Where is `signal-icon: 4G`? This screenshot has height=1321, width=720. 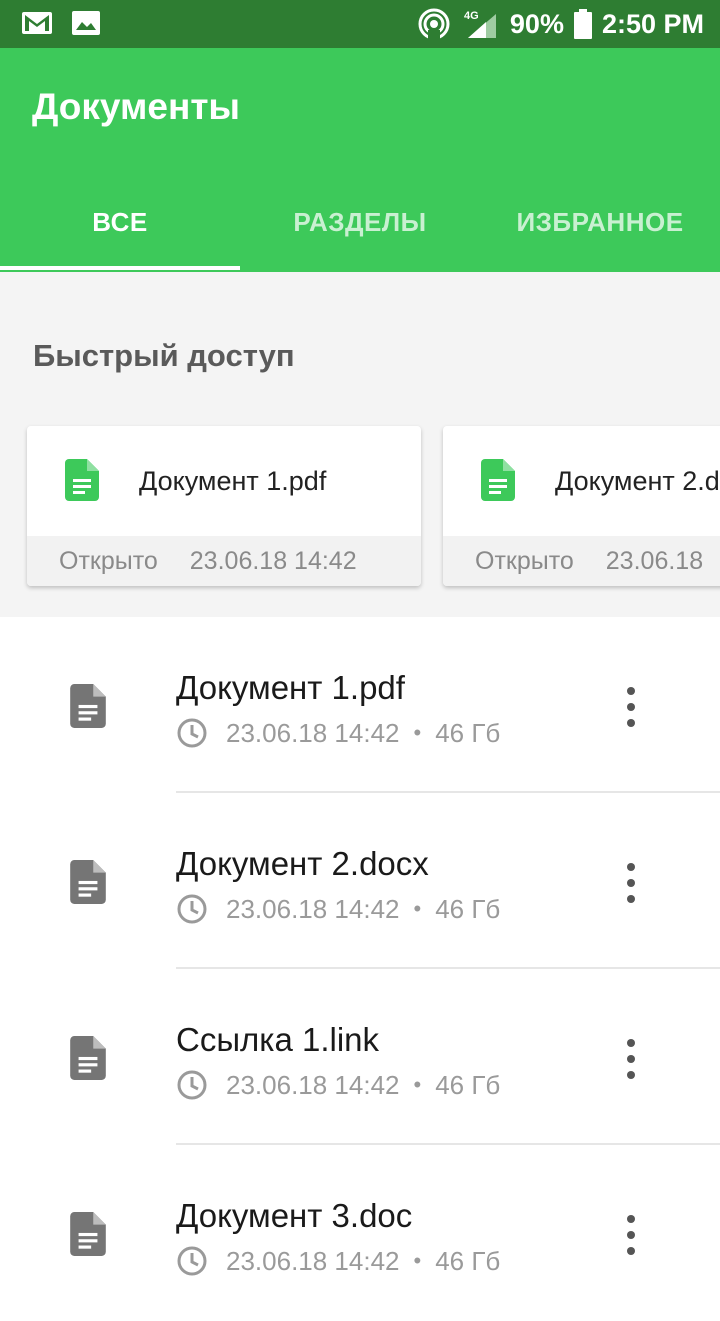 signal-icon: 4G is located at coordinates (480, 24).